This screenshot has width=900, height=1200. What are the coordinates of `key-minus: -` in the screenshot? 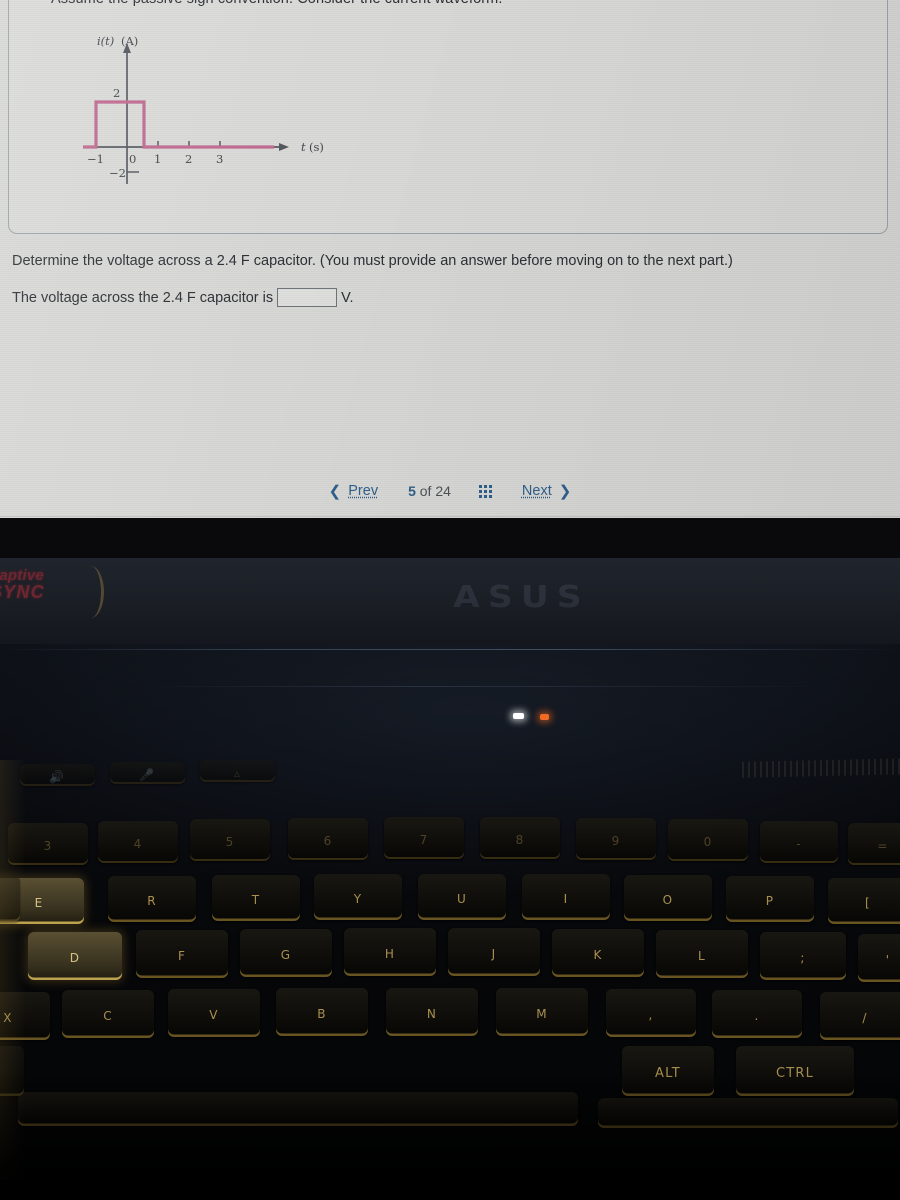 It's located at (799, 842).